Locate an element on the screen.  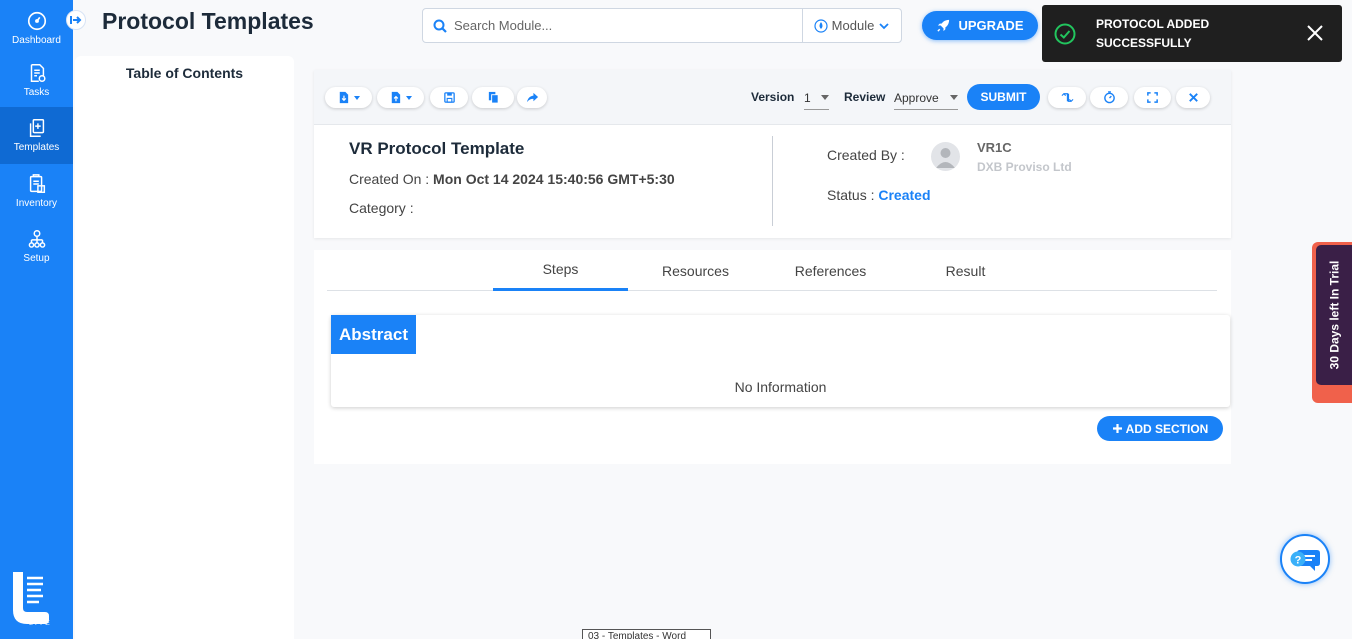
empty-state-text: No Information is located at coordinates (780, 387).